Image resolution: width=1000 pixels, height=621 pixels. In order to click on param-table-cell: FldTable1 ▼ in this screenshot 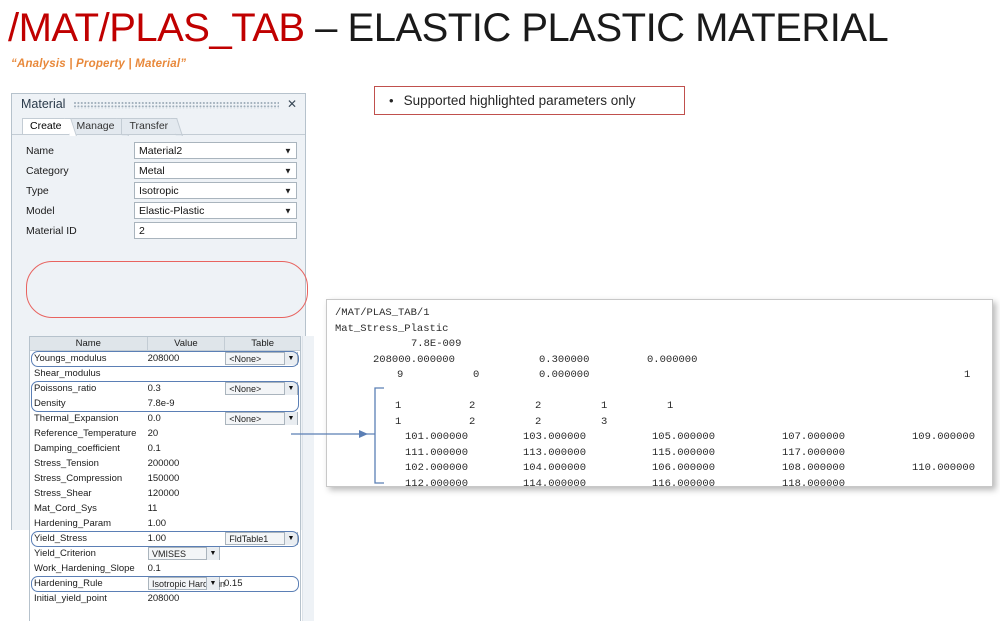, I will do `click(262, 538)`.